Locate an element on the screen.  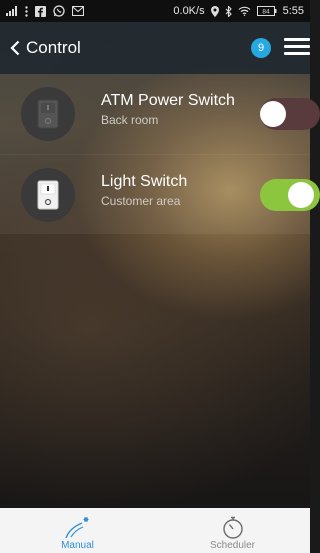
network-speed: 0.0K/s is located at coordinates (189, 11).